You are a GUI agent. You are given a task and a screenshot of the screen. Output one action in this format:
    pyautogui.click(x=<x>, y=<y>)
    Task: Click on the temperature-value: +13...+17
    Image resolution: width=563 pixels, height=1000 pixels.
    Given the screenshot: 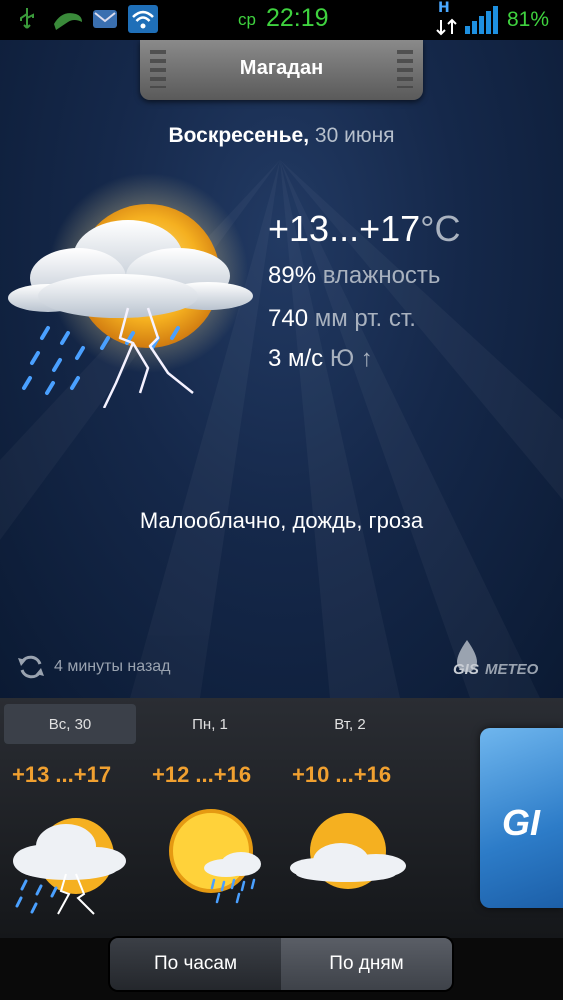 What is the action you would take?
    pyautogui.click(x=344, y=228)
    